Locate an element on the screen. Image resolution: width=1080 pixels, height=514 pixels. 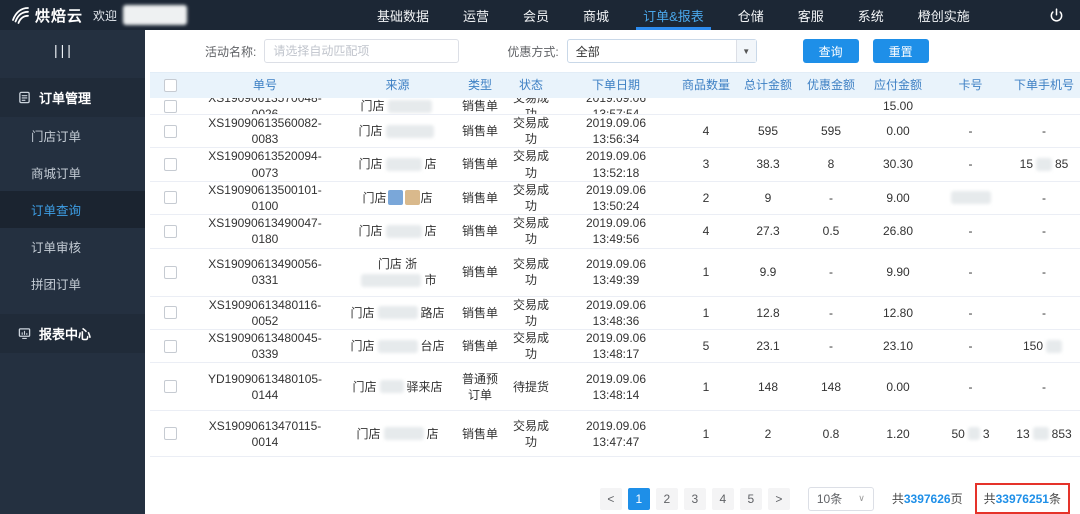
cell-text: 13 is located at coordinates (1023, 433).